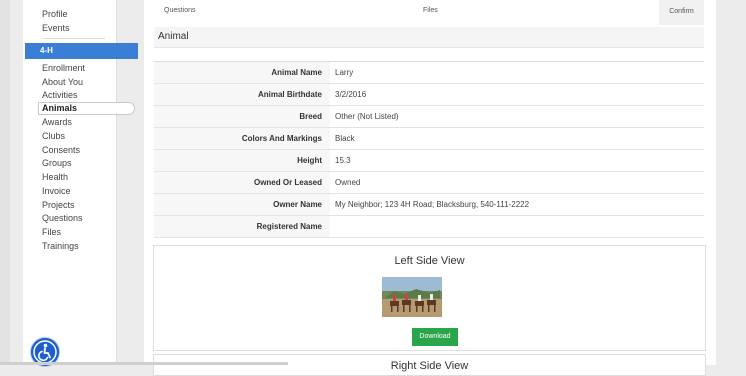 The width and height of the screenshot is (746, 376). I want to click on sidebar-item-health: Health, so click(55, 177).